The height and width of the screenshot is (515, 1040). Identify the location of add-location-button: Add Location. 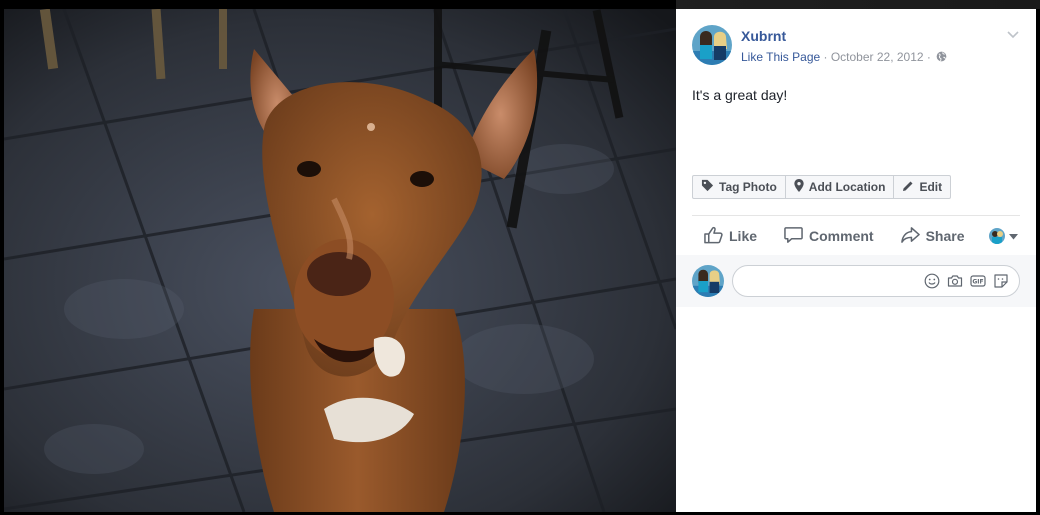
(840, 187).